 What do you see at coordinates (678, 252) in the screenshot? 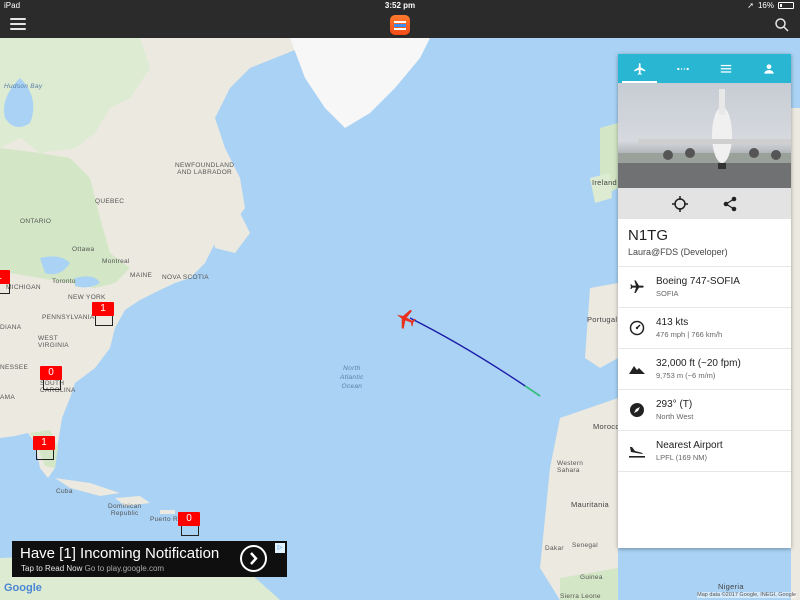
I see `owner-label: Laura@FDS (Developer)` at bounding box center [678, 252].